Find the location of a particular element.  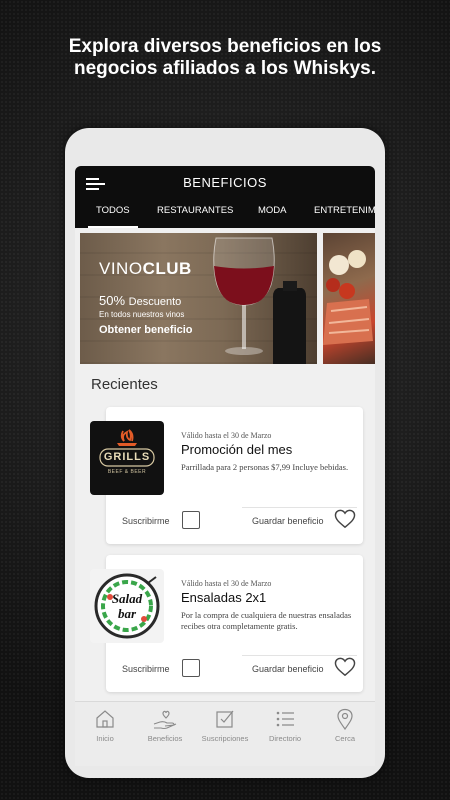

location-pin-icon is located at coordinates (345, 719).